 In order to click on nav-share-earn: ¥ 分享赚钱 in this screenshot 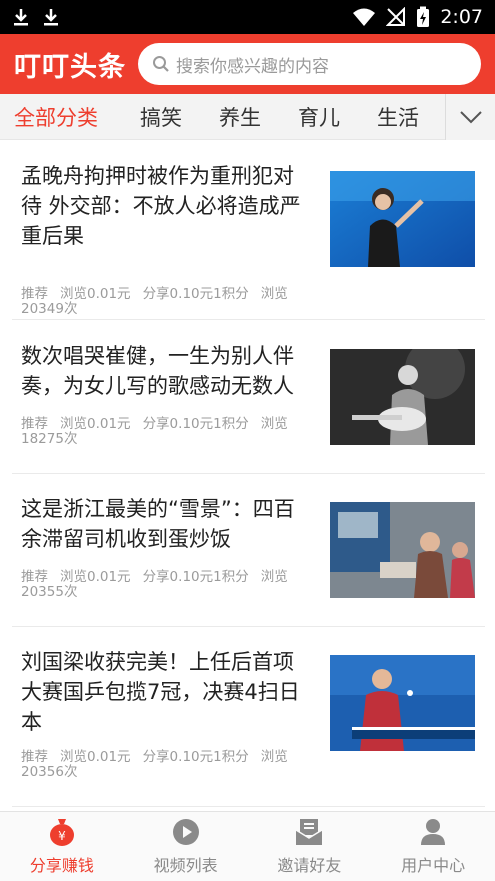, I will do `click(62, 846)`.